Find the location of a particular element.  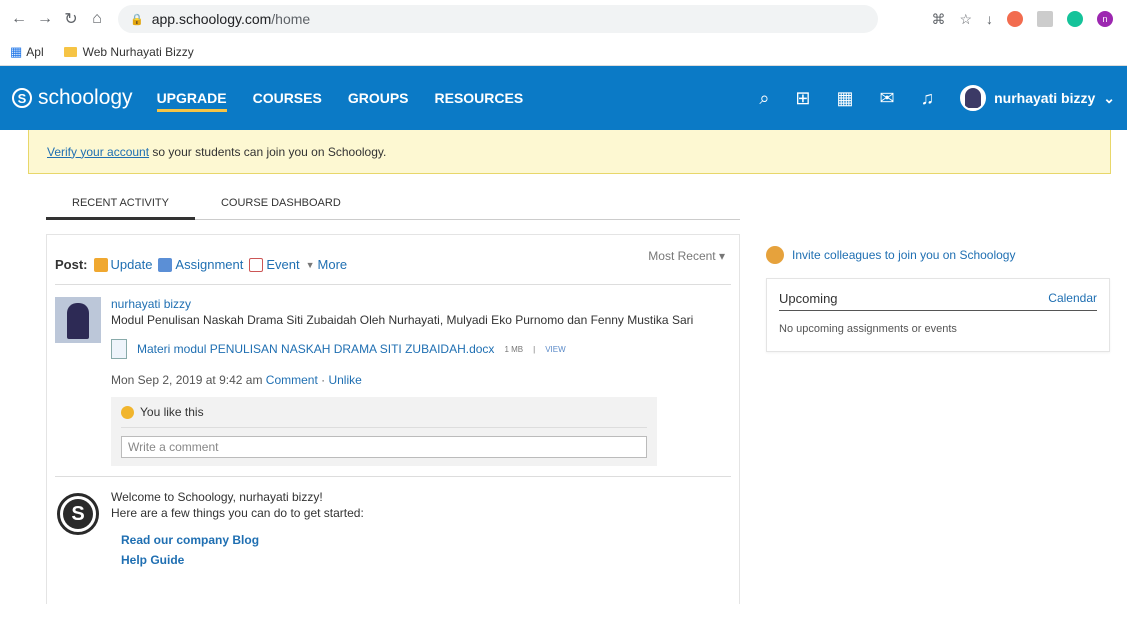

post-more-button: ▼ More is located at coordinates (327, 264).